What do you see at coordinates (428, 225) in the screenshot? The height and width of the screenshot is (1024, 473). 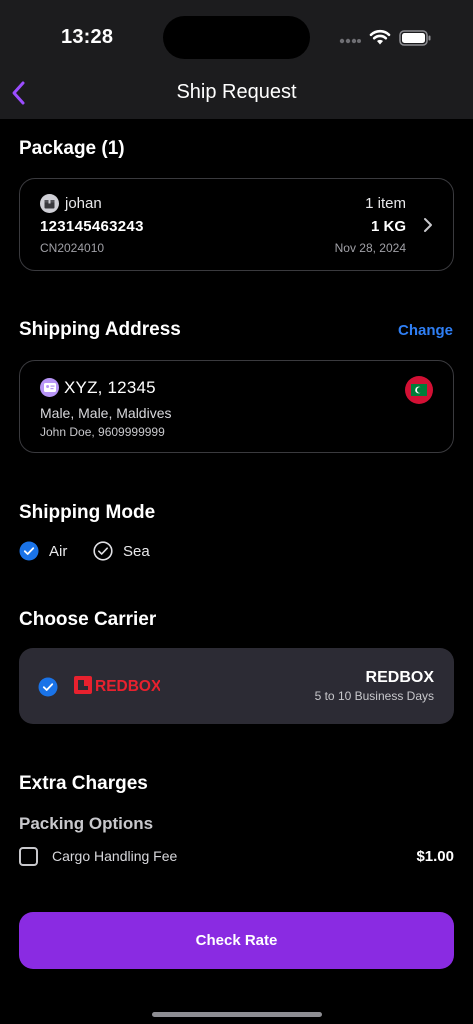 I see `chevron-right-icon` at bounding box center [428, 225].